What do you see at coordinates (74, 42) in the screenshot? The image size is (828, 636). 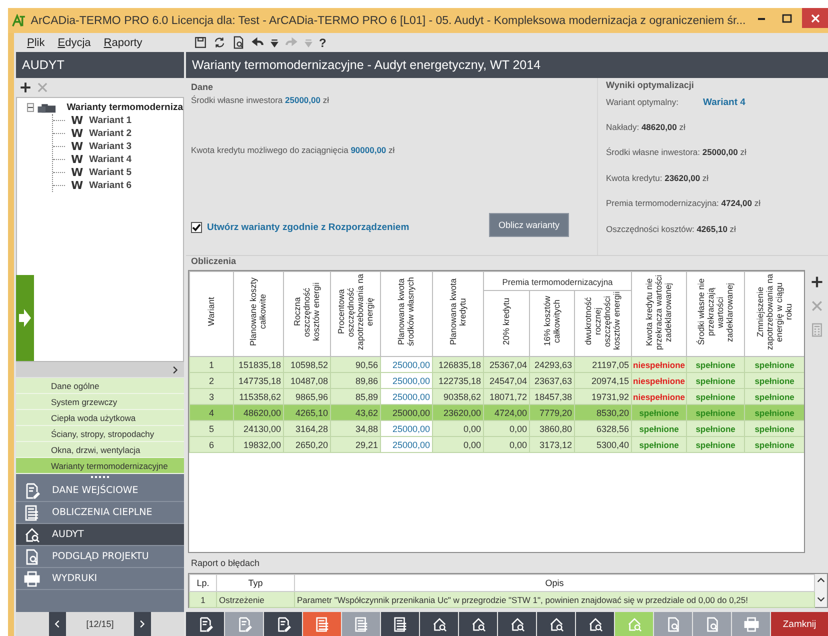 I see `menu-item: Edycja` at bounding box center [74, 42].